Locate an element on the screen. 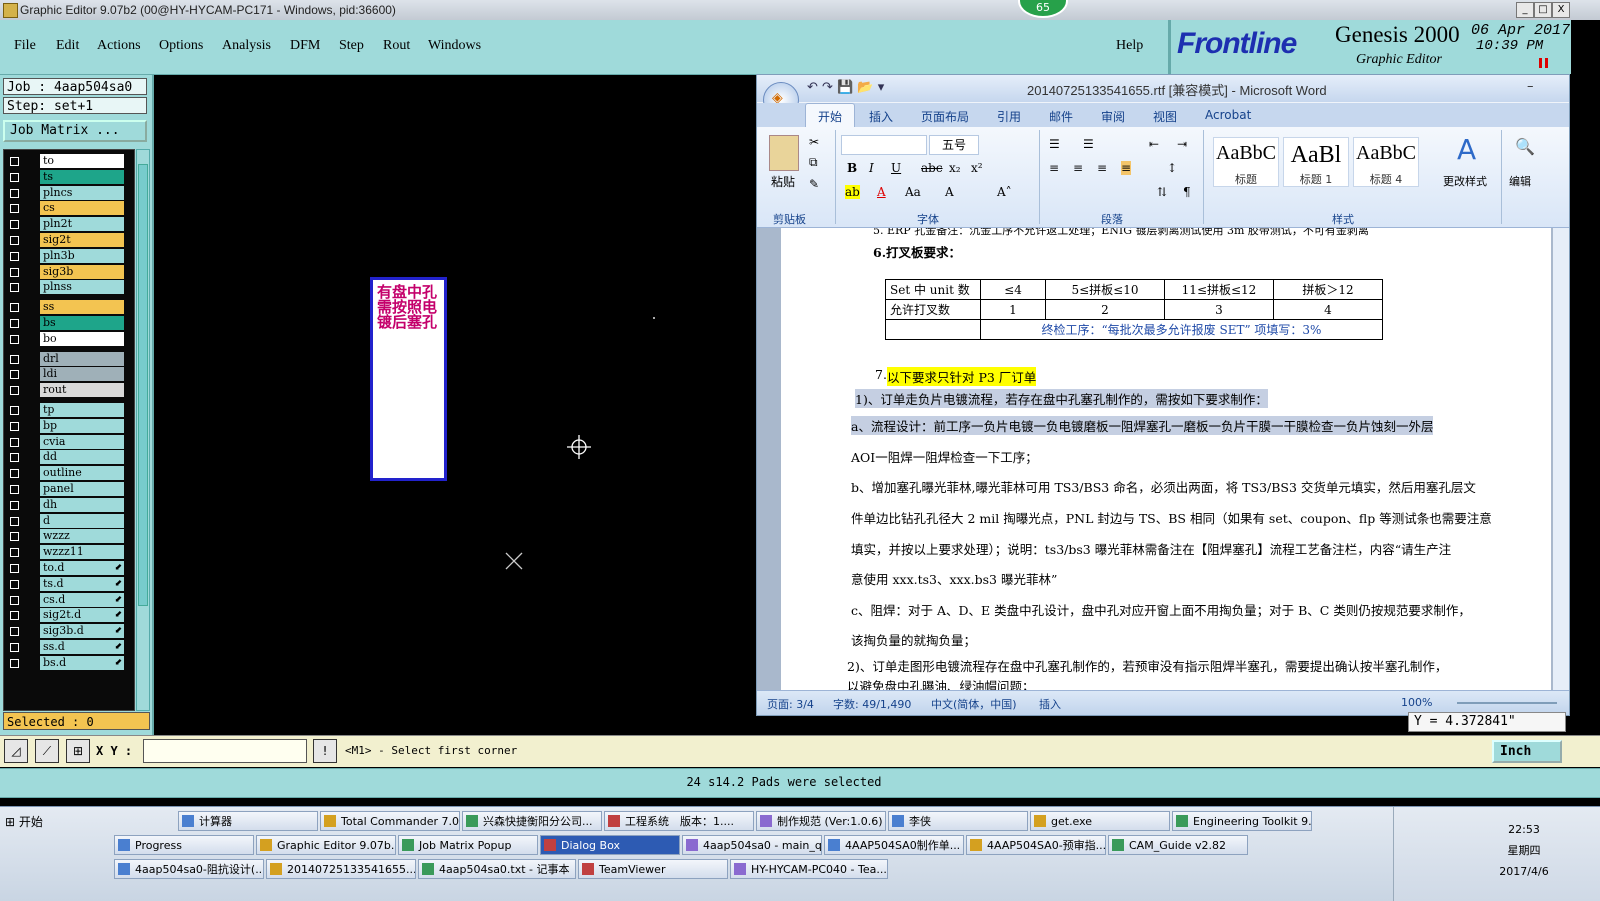 The image size is (1600, 901). zoom-slider is located at coordinates (1507, 703).